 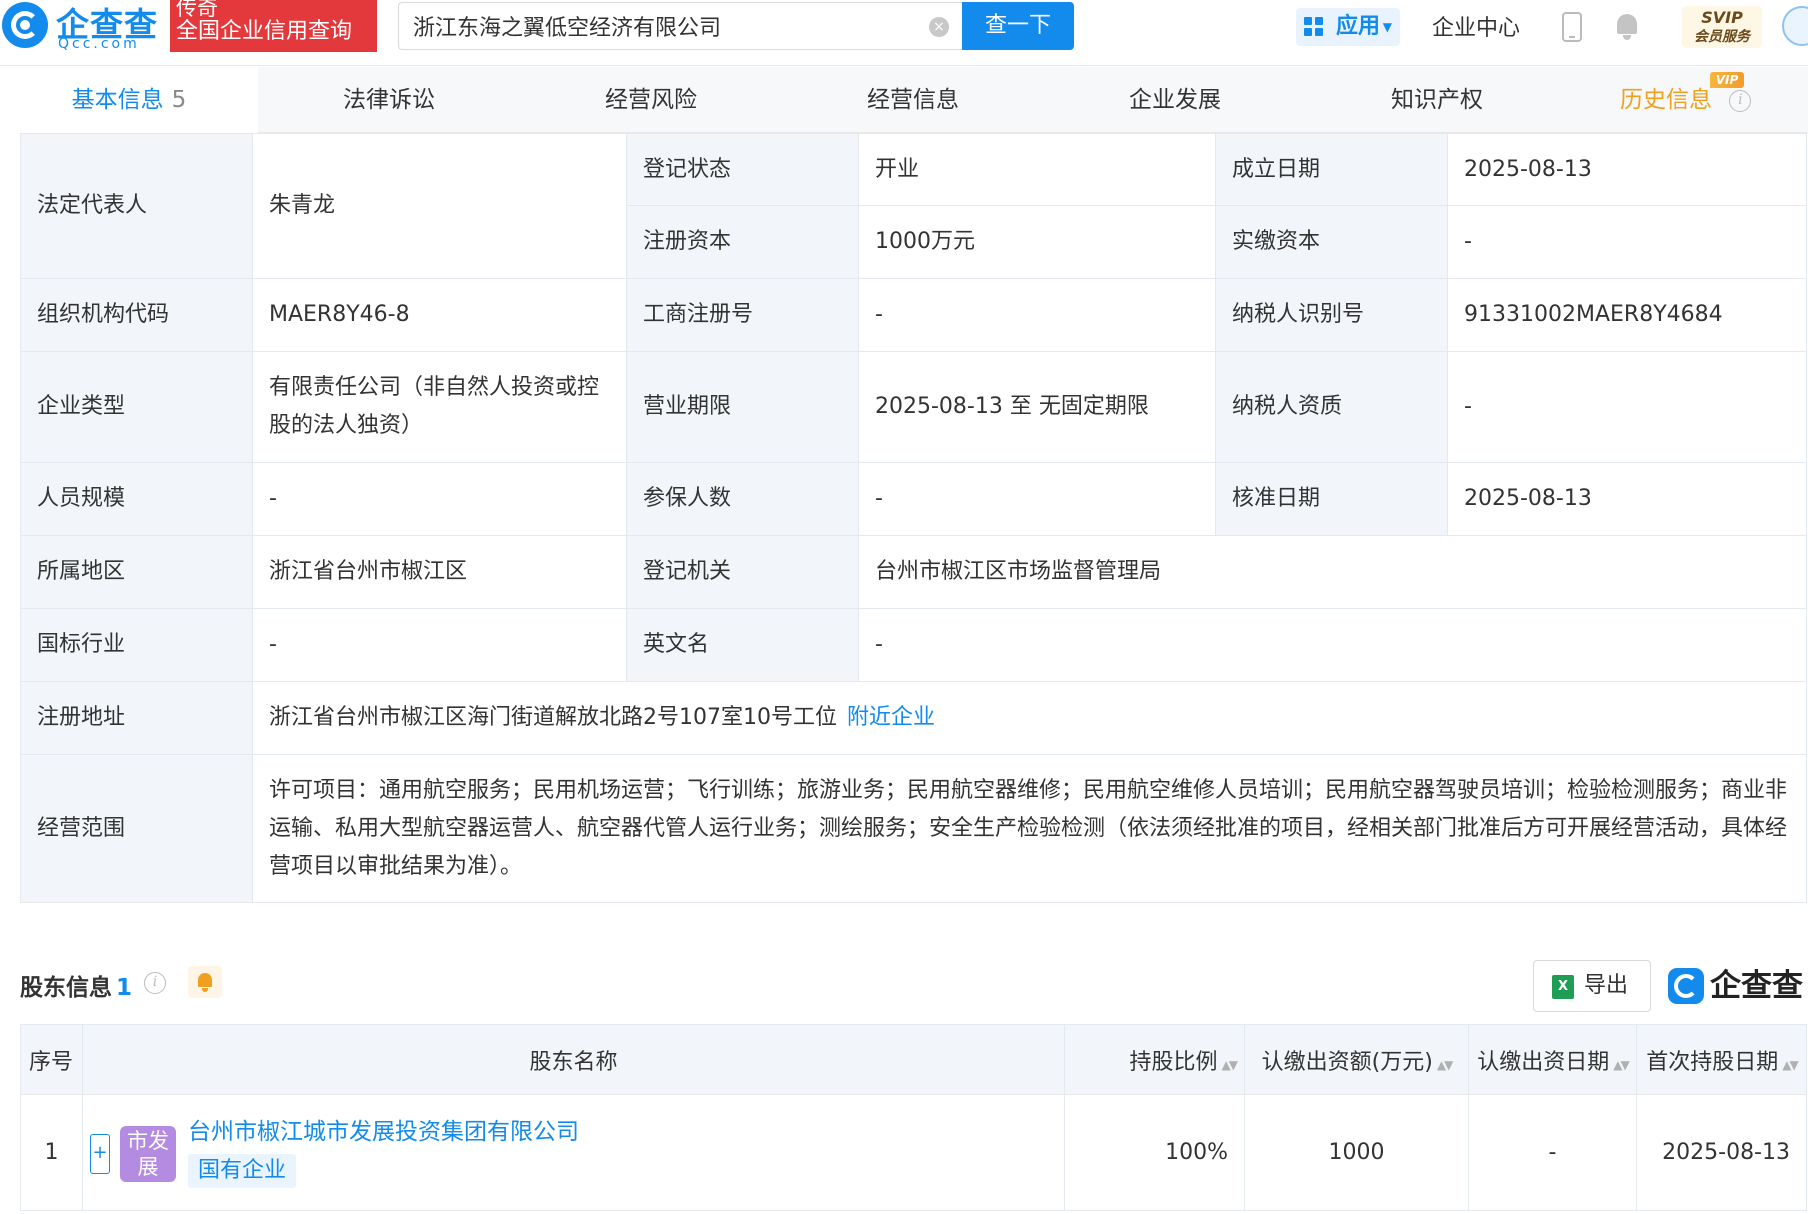 What do you see at coordinates (1314, 27) in the screenshot?
I see `grid-icon` at bounding box center [1314, 27].